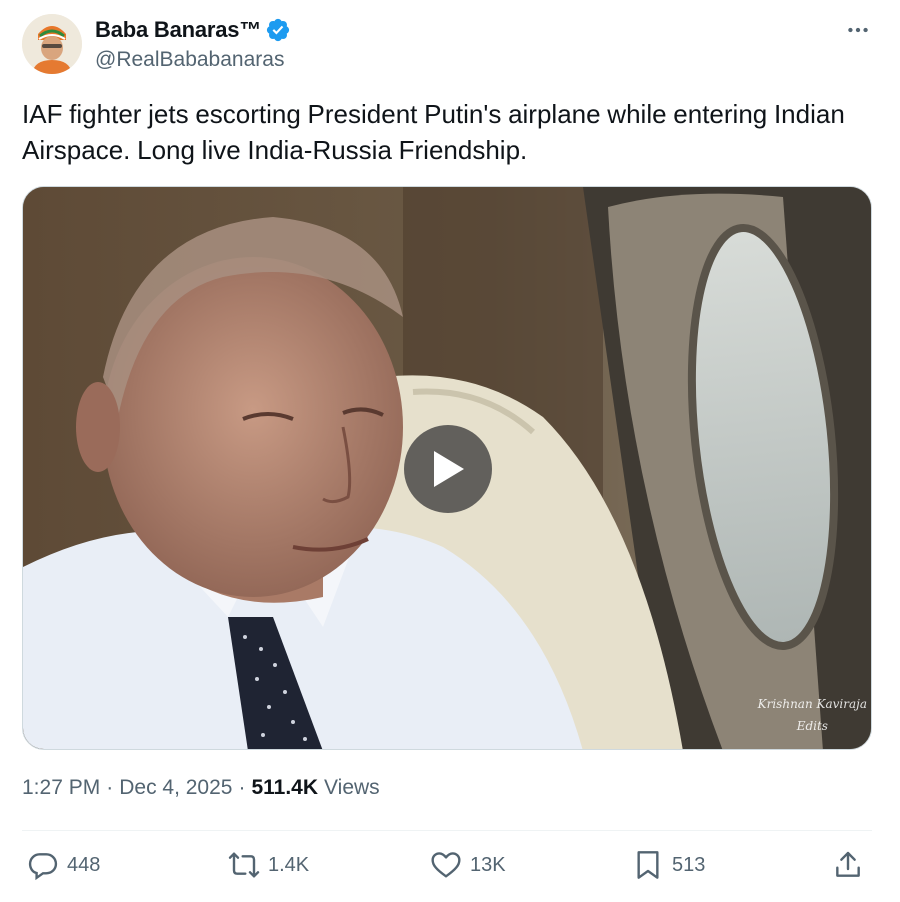 The height and width of the screenshot is (902, 900). Describe the element at coordinates (447, 830) in the screenshot. I see `divider` at that location.